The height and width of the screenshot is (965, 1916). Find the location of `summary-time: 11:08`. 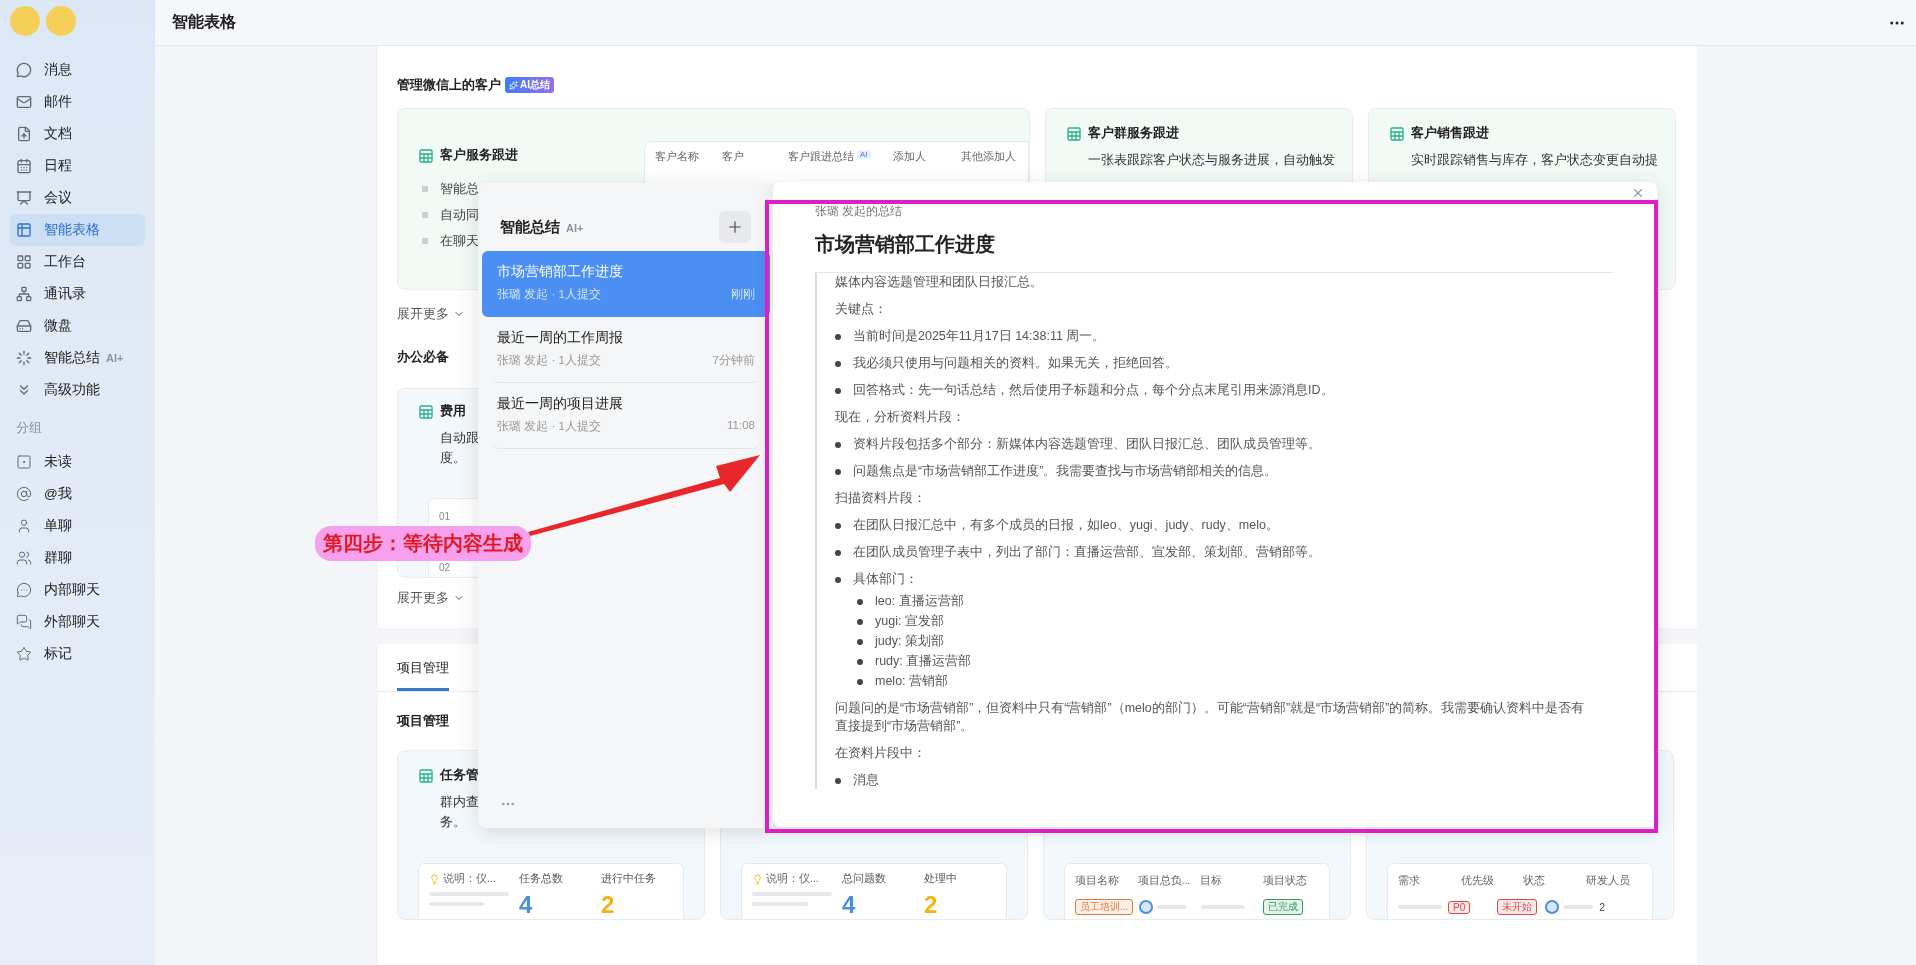

summary-time: 11:08 is located at coordinates (741, 426).